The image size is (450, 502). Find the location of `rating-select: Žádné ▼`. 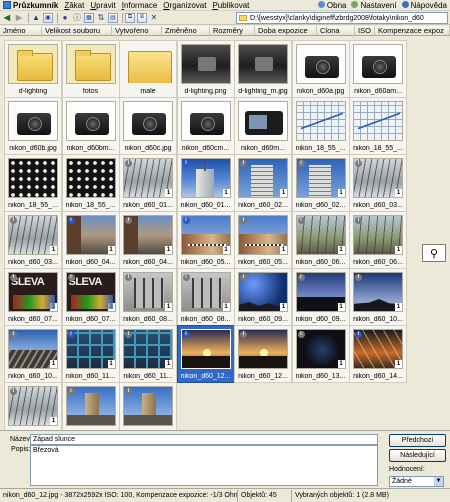

rating-select: Žádné ▼ is located at coordinates (416, 481).